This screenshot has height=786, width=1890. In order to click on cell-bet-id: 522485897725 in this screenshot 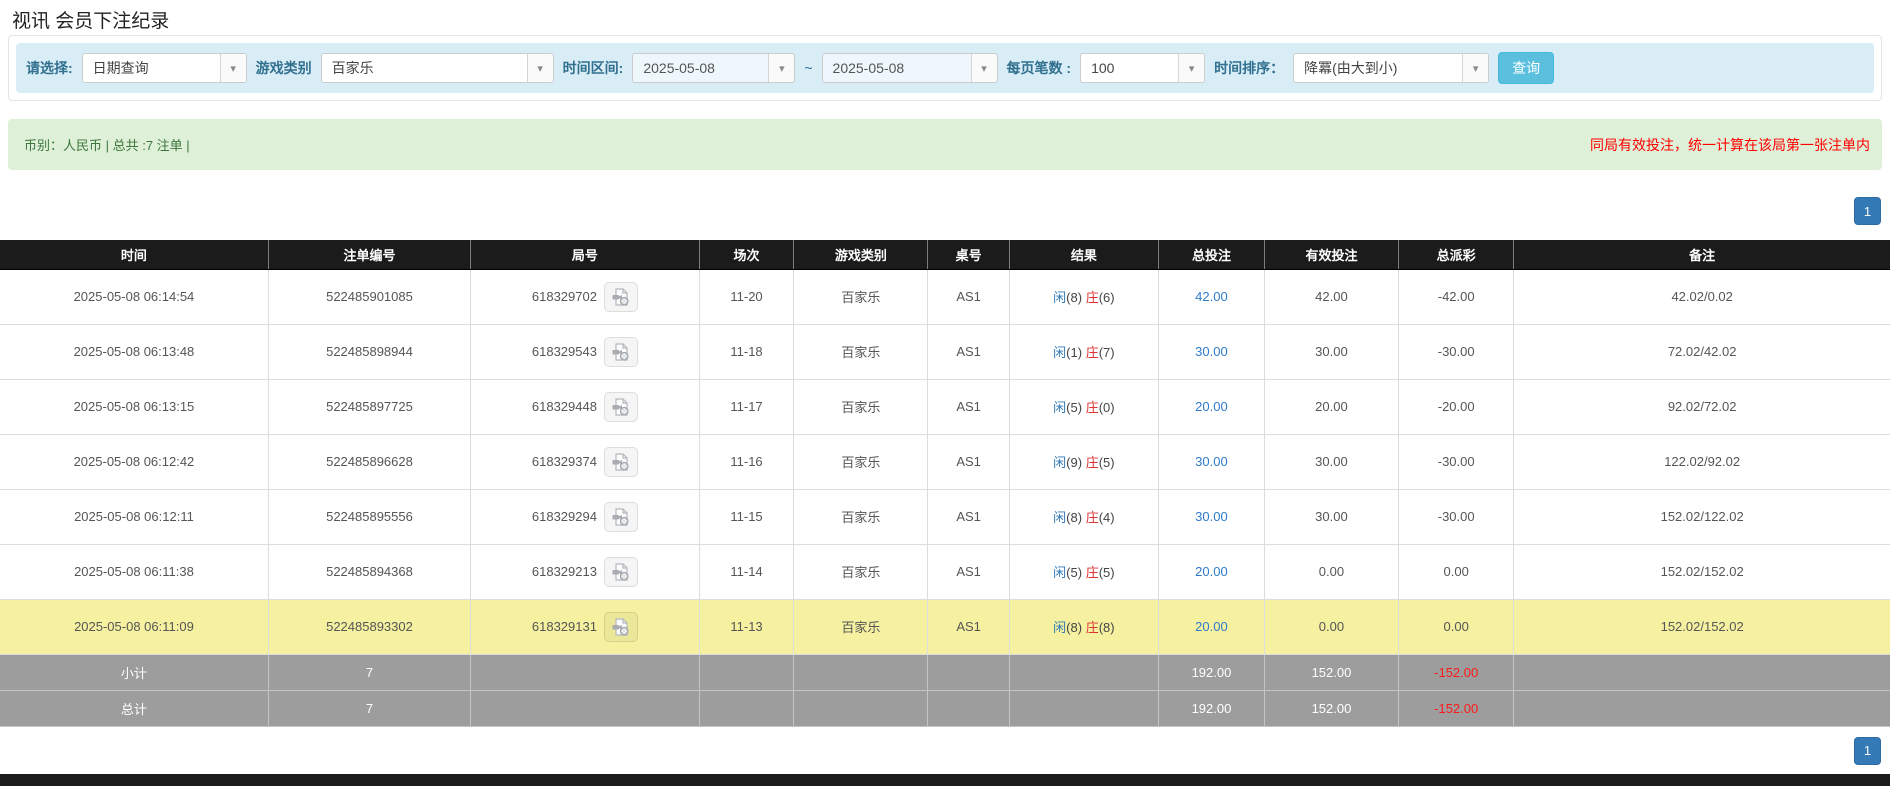, I will do `click(369, 406)`.